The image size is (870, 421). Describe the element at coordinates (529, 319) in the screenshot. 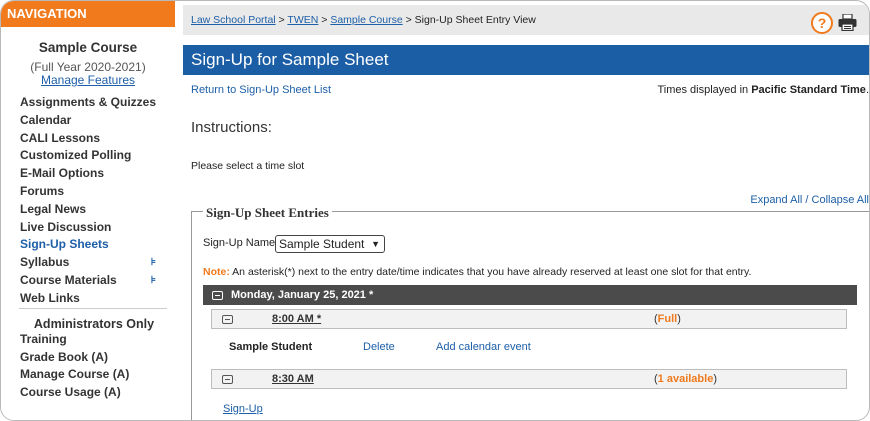

I see `time-slot-row: 8:00 AM * (Full)` at that location.